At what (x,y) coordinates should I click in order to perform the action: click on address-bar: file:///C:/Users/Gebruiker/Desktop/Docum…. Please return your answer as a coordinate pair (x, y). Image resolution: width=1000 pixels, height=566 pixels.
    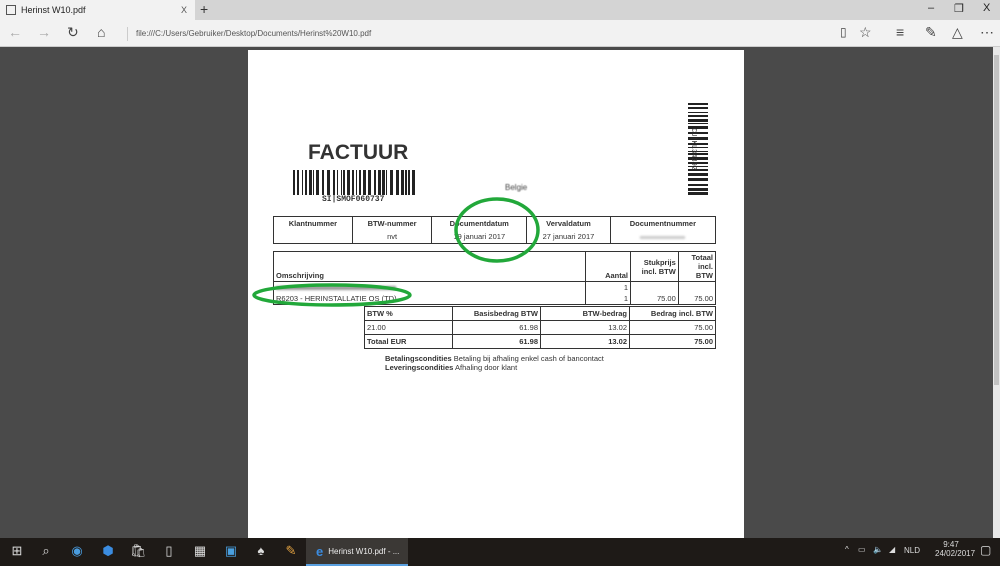
    Looking at the image, I should click on (249, 34).